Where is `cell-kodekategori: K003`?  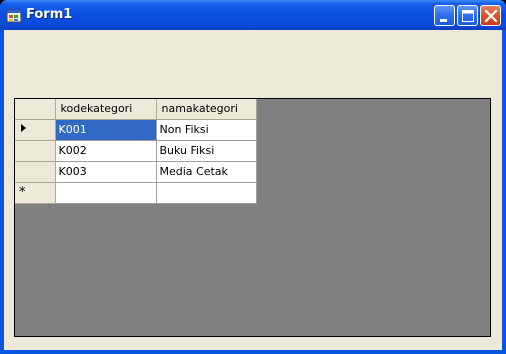
cell-kodekategori: K003 is located at coordinates (106, 172).